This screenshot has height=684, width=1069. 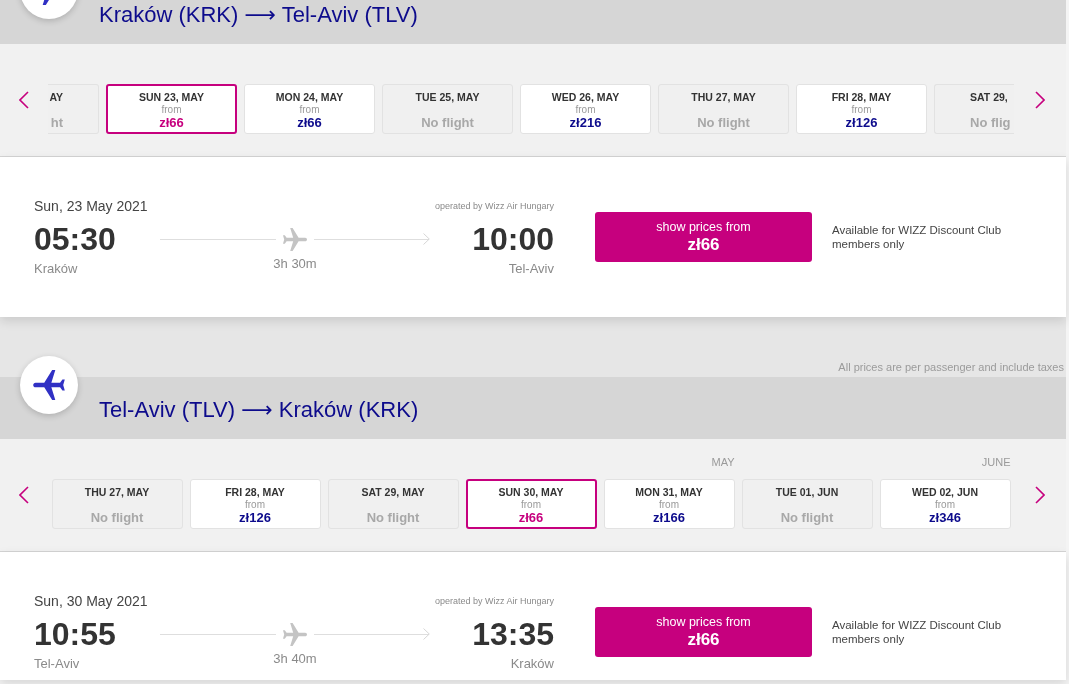 I want to click on arrival-city: Tel-Aviv, so click(x=531, y=269).